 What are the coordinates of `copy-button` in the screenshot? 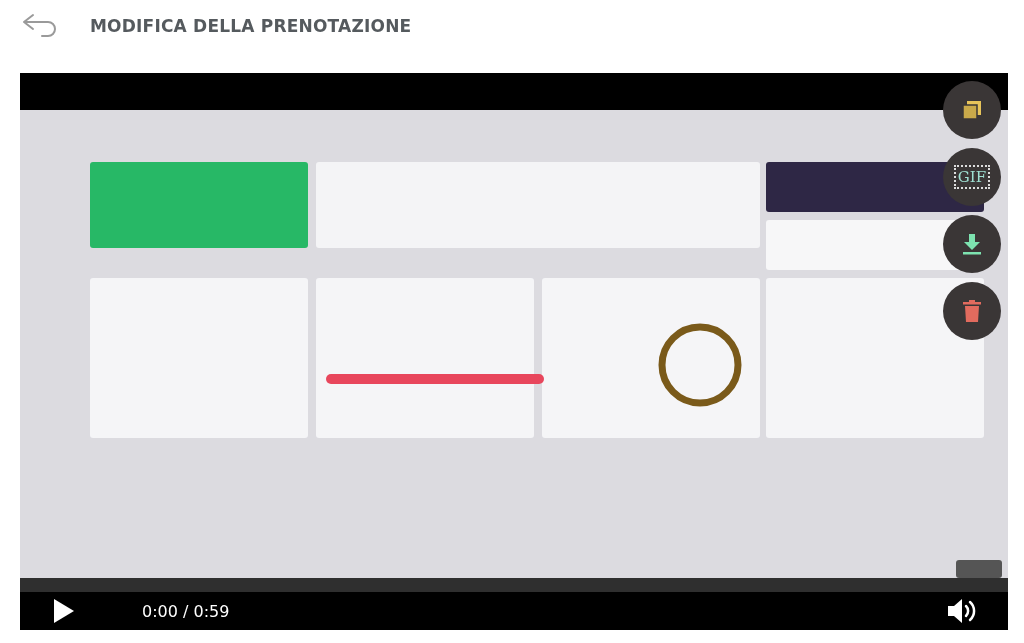 It's located at (972, 110).